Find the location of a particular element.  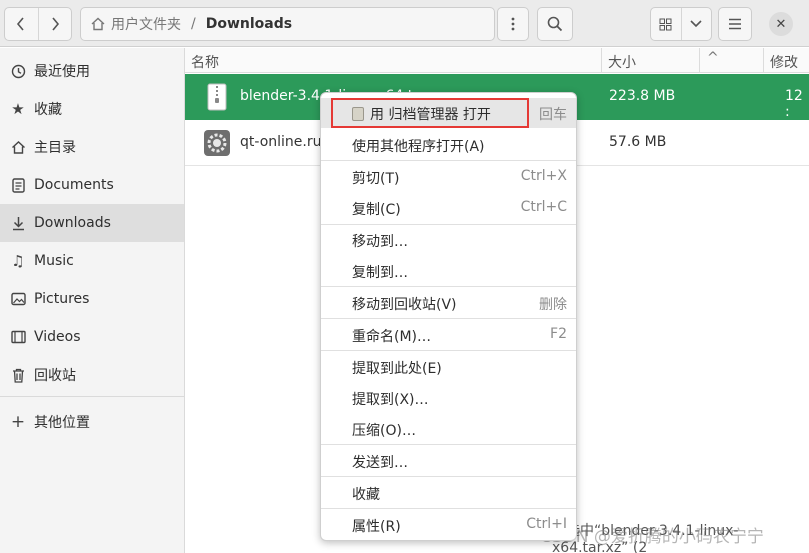

menu-item-extract-here: 提取到此处(E) is located at coordinates (448, 367).